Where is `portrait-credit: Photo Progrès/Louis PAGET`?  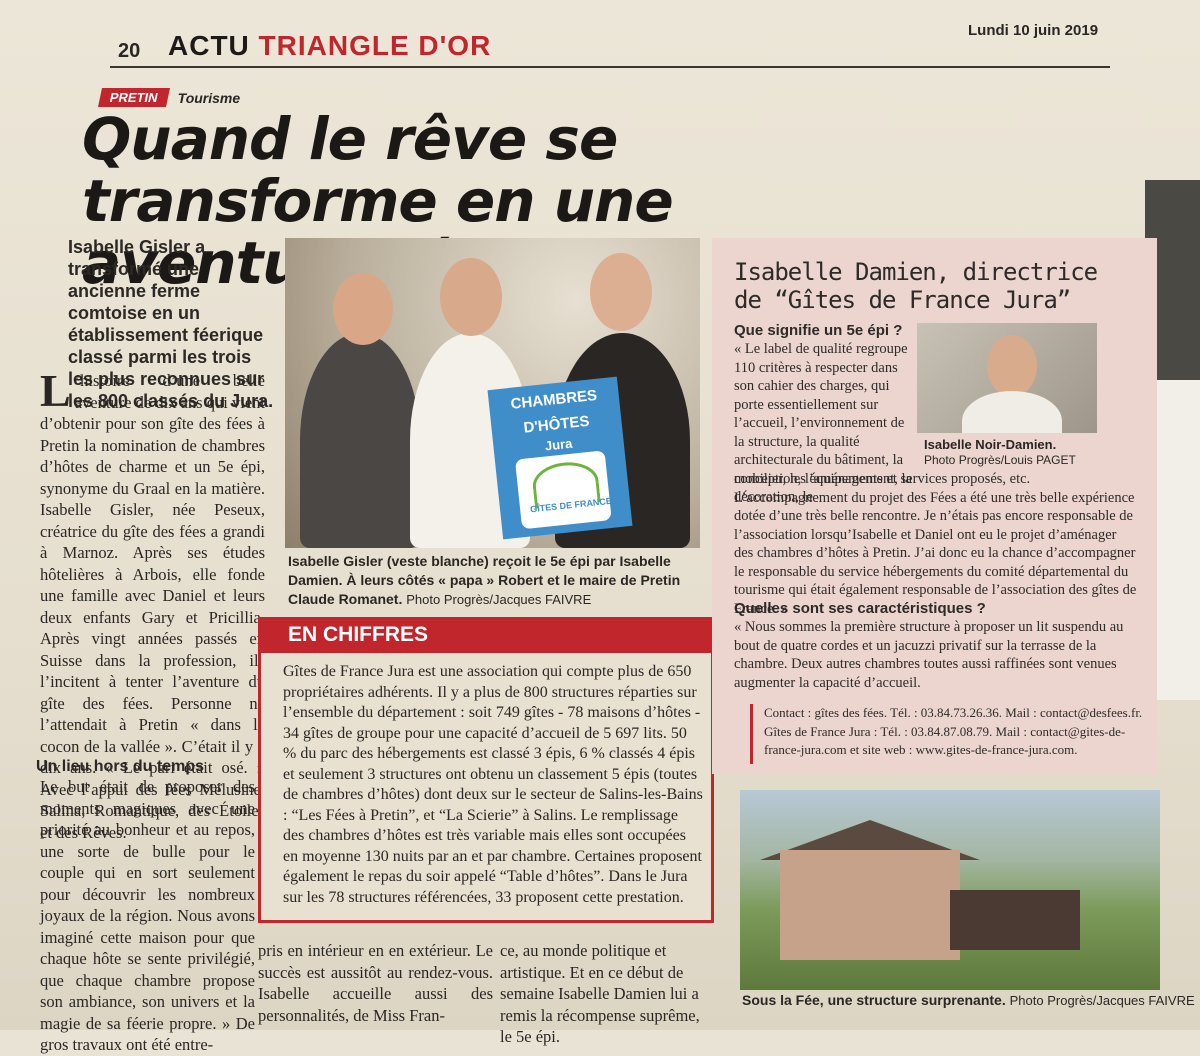 portrait-credit: Photo Progrès/Louis PAGET is located at coordinates (1000, 460).